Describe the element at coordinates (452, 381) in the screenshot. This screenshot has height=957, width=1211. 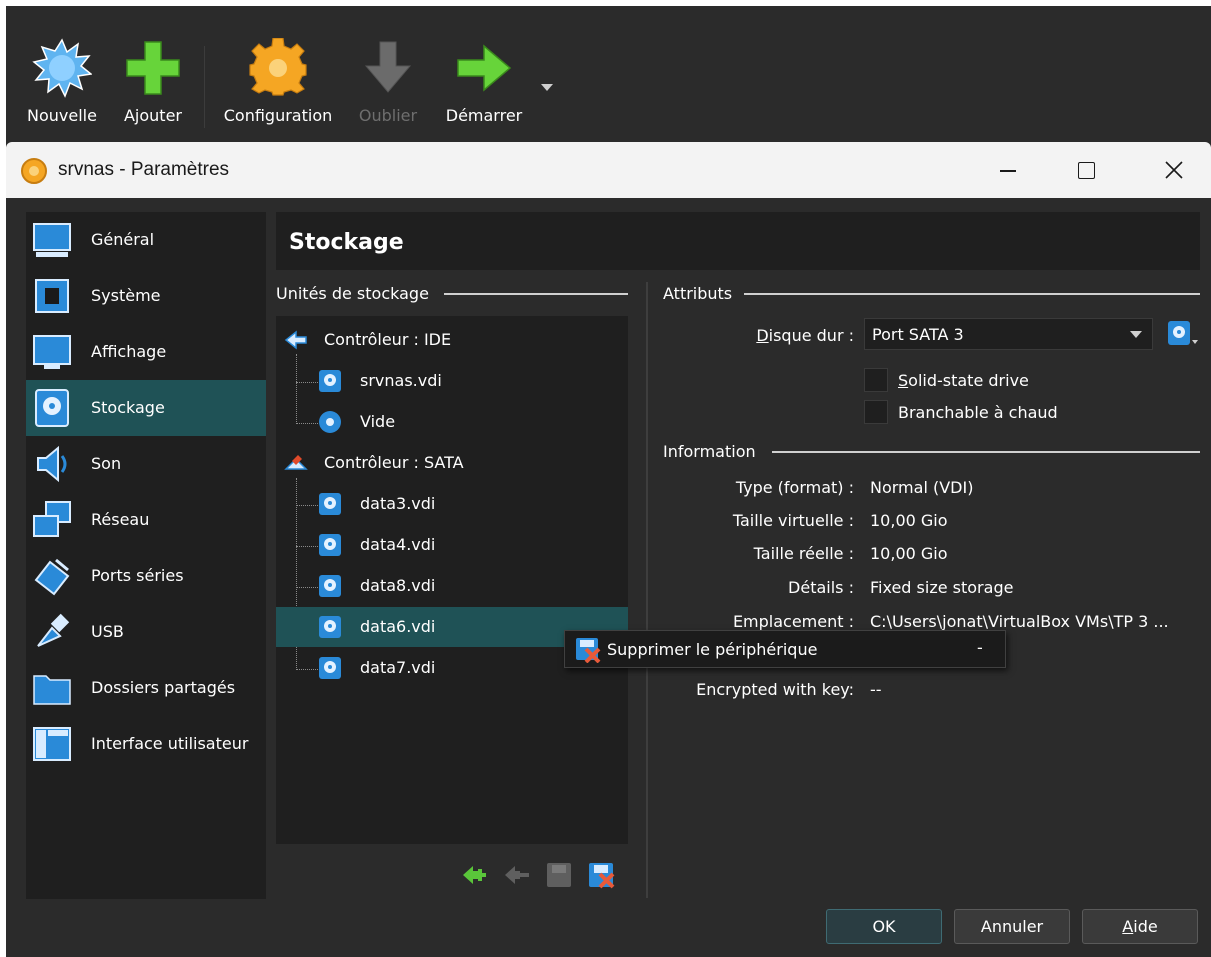
I see `tree-row-disk: srvnas.vdi` at that location.